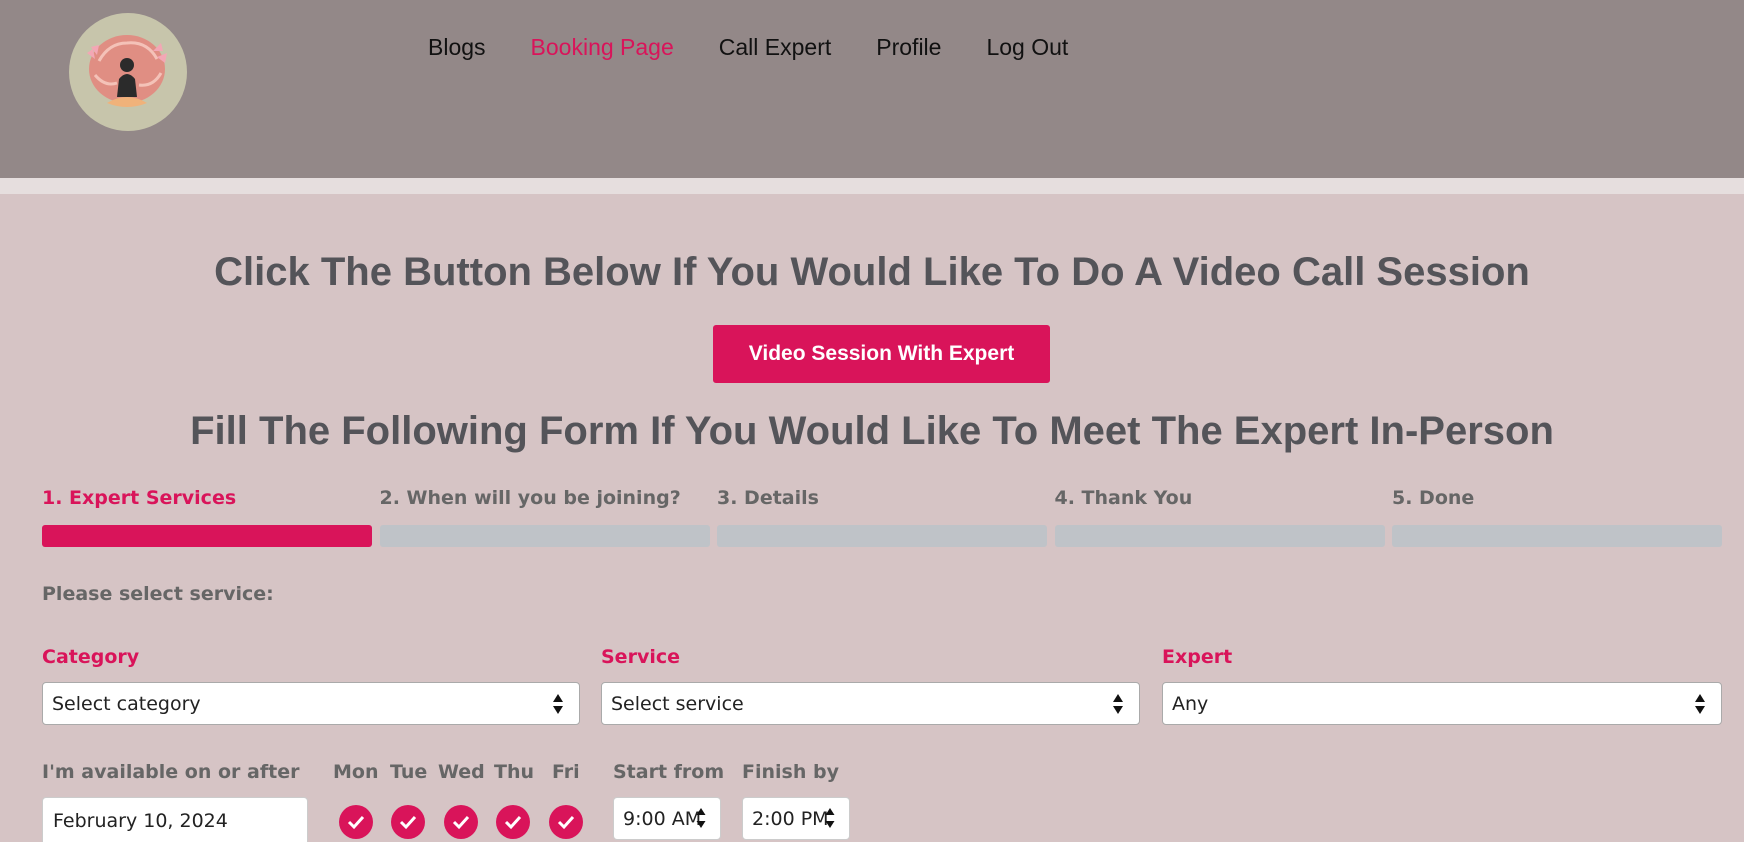 Image resolution: width=1744 pixels, height=842 pixels. Describe the element at coordinates (602, 47) in the screenshot. I see `nav-booking-page: Booking Page` at that location.